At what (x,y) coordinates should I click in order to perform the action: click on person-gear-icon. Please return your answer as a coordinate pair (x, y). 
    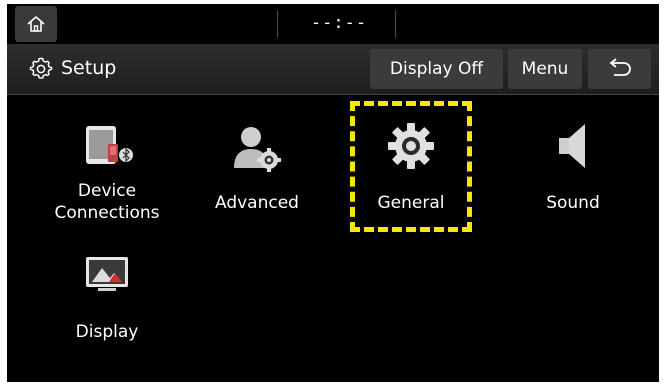
    Looking at the image, I should click on (257, 149).